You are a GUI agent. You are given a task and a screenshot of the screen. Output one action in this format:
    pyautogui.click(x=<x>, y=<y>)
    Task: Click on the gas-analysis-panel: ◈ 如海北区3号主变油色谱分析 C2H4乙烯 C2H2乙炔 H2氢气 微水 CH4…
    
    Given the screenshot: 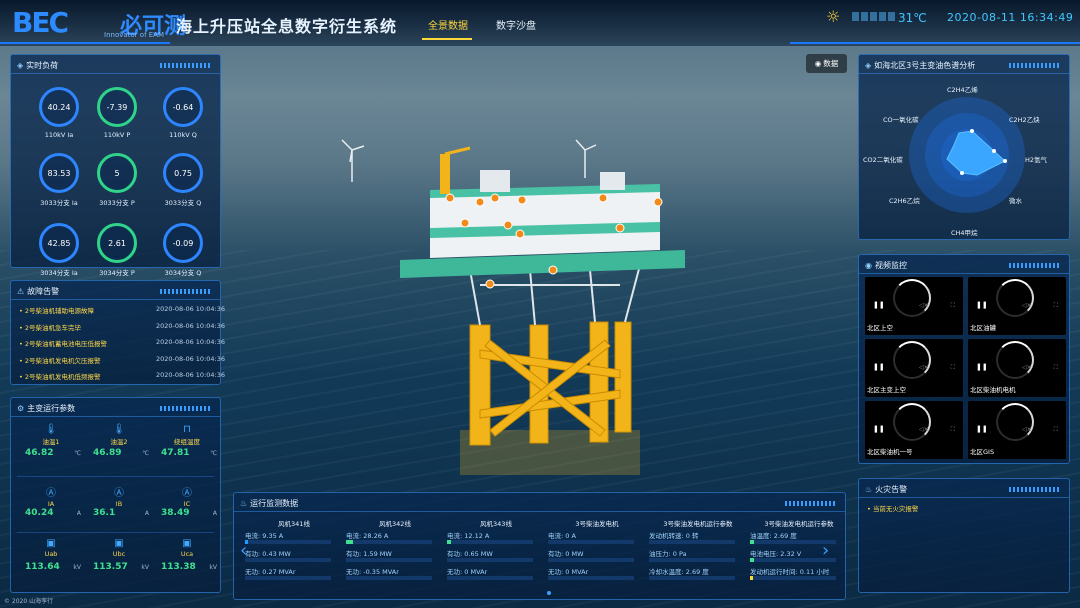 What is the action you would take?
    pyautogui.click(x=964, y=147)
    